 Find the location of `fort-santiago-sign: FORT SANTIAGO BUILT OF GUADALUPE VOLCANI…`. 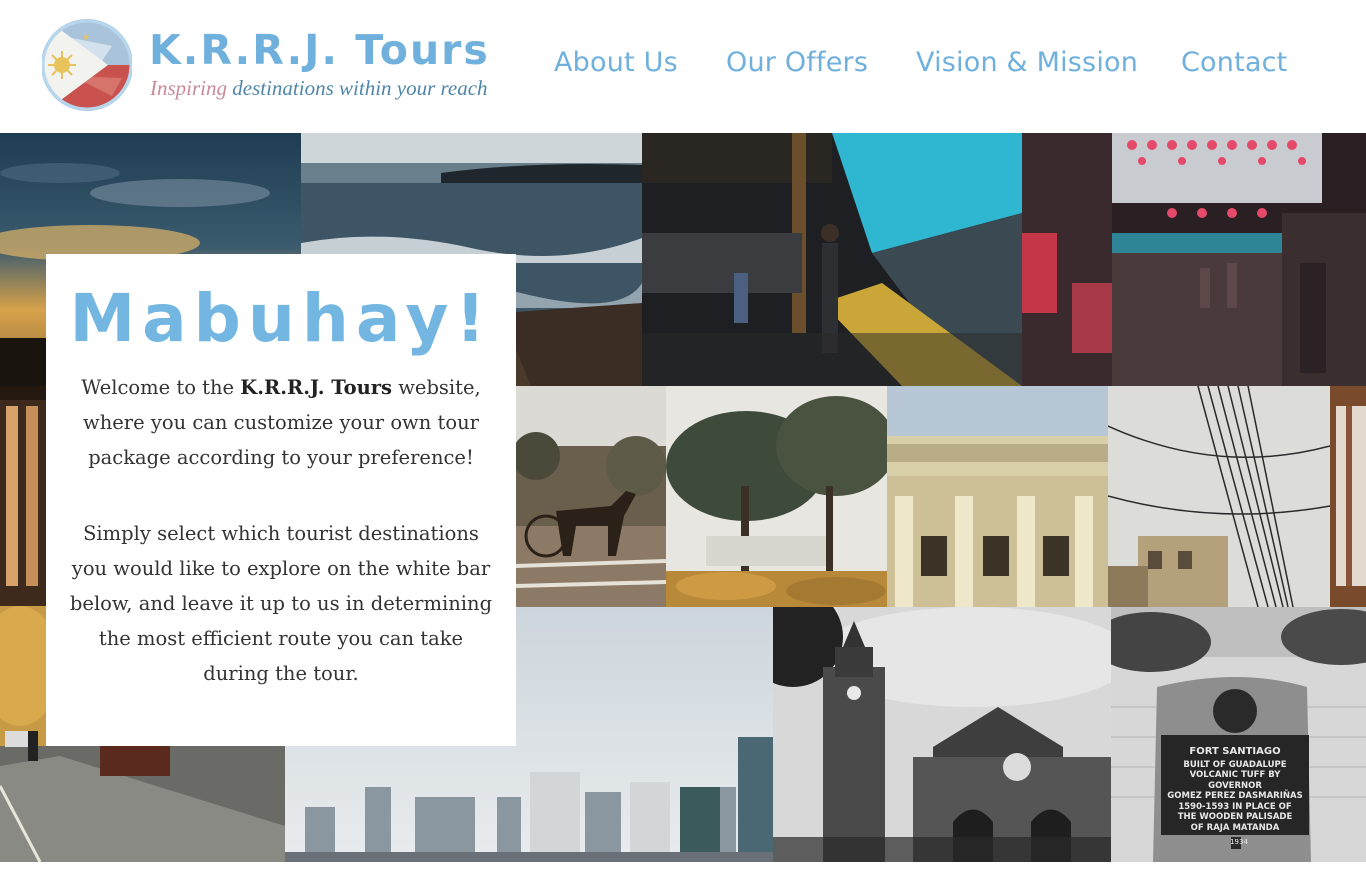

fort-santiago-sign: FORT SANTIAGO BUILT OF GUADALUPE VOLCANI… is located at coordinates (1235, 789).